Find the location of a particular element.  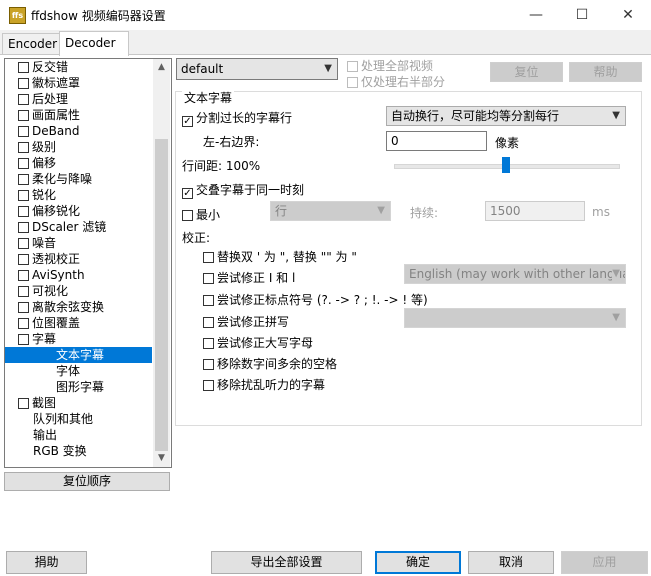

fix-punctuation-checkbox: 尝试修正标点符号 (?. -> ? ; !. -> ! 等) is located at coordinates (315, 299).